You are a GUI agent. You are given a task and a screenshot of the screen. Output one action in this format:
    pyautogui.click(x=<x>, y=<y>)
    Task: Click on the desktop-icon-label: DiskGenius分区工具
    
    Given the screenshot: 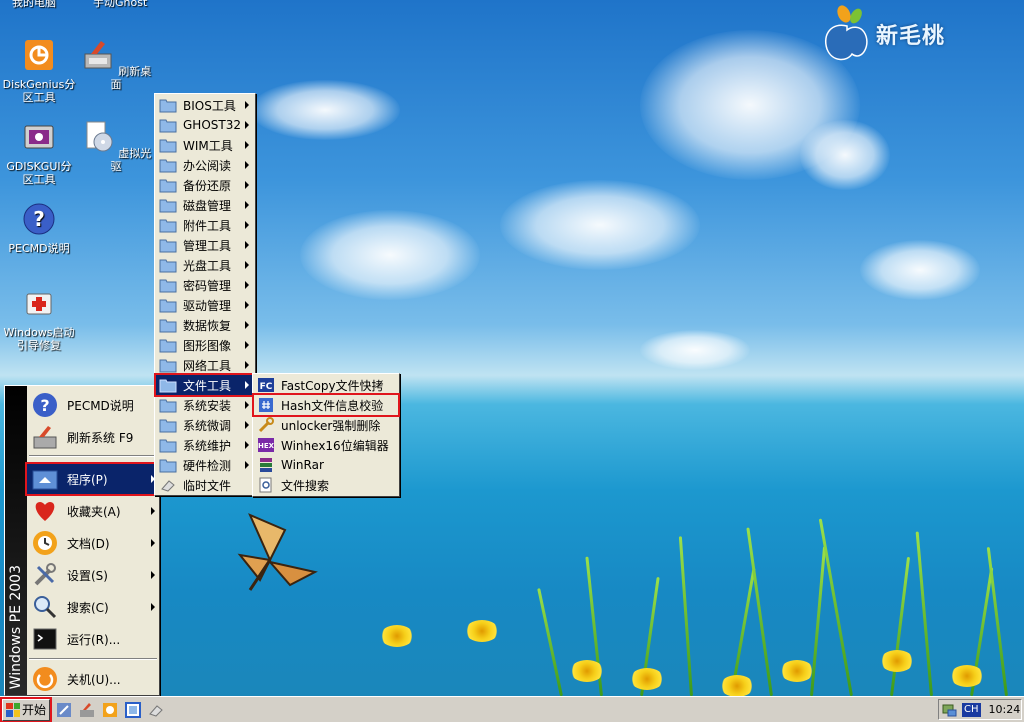 What is the action you would take?
    pyautogui.click(x=39, y=91)
    